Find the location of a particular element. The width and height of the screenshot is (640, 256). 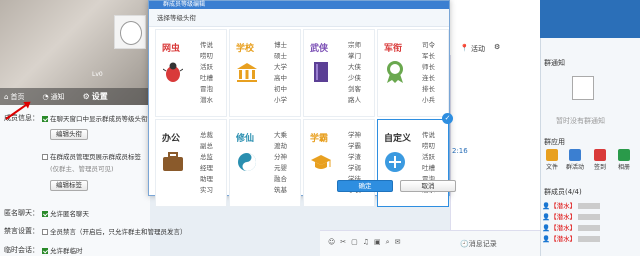

album-icon is located at coordinates (624, 155).